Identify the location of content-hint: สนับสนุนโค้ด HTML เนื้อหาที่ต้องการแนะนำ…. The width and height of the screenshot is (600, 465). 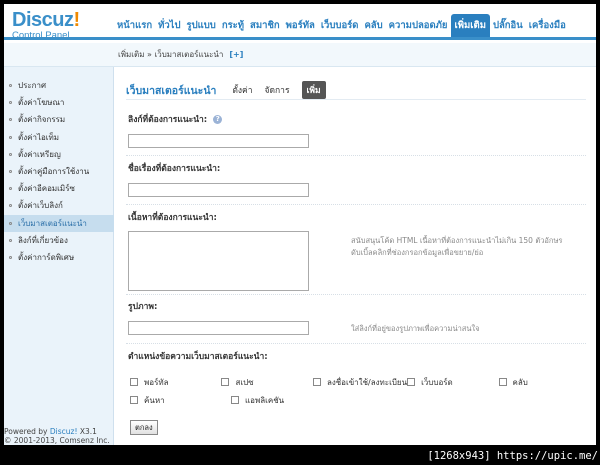
(457, 246).